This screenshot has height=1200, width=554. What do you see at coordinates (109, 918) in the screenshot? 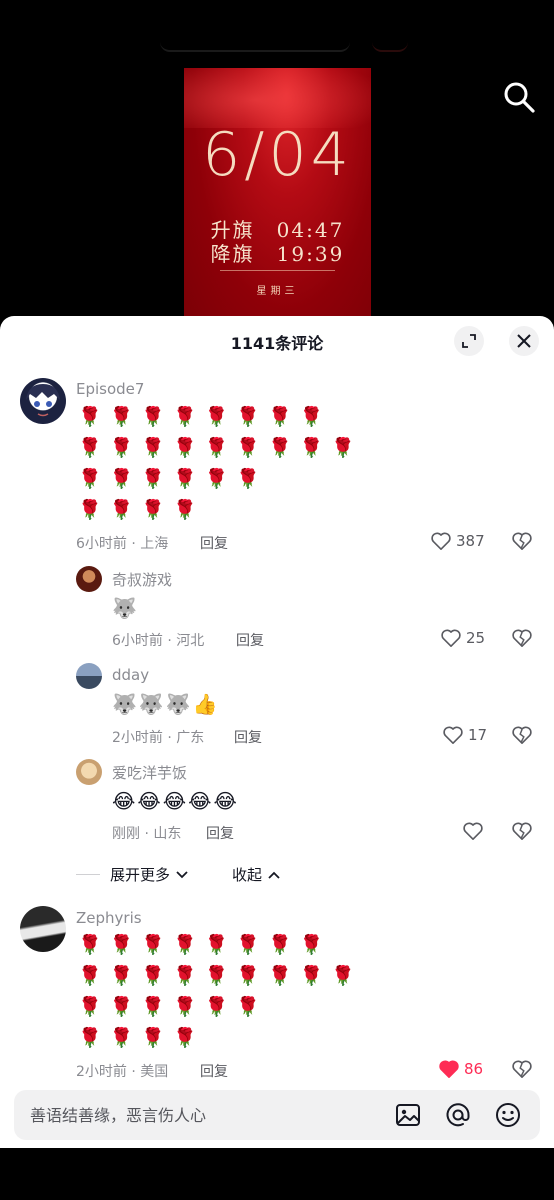
I see `comment-username: Zephyris` at bounding box center [109, 918].